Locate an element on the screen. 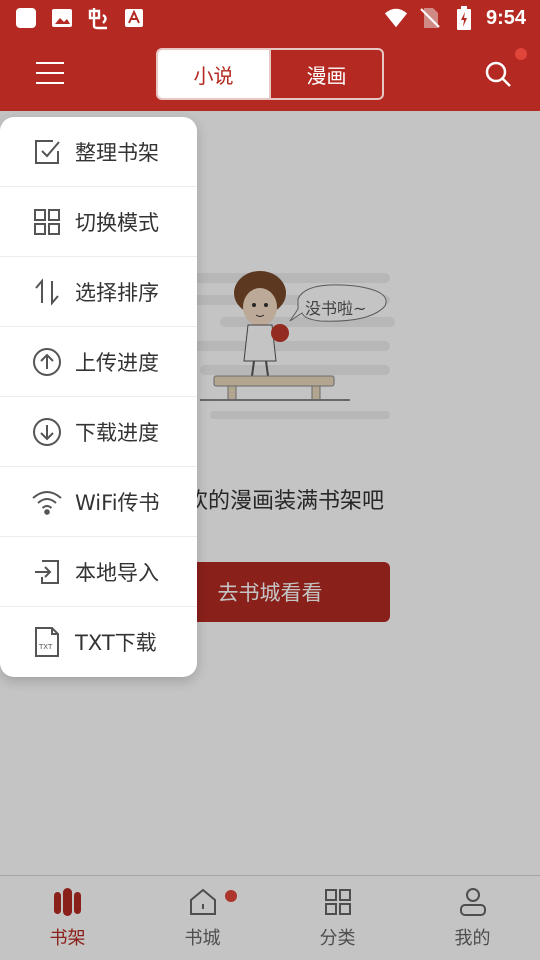 The image size is (540, 960). menu-item-local-import: 本地导入 is located at coordinates (98, 572).